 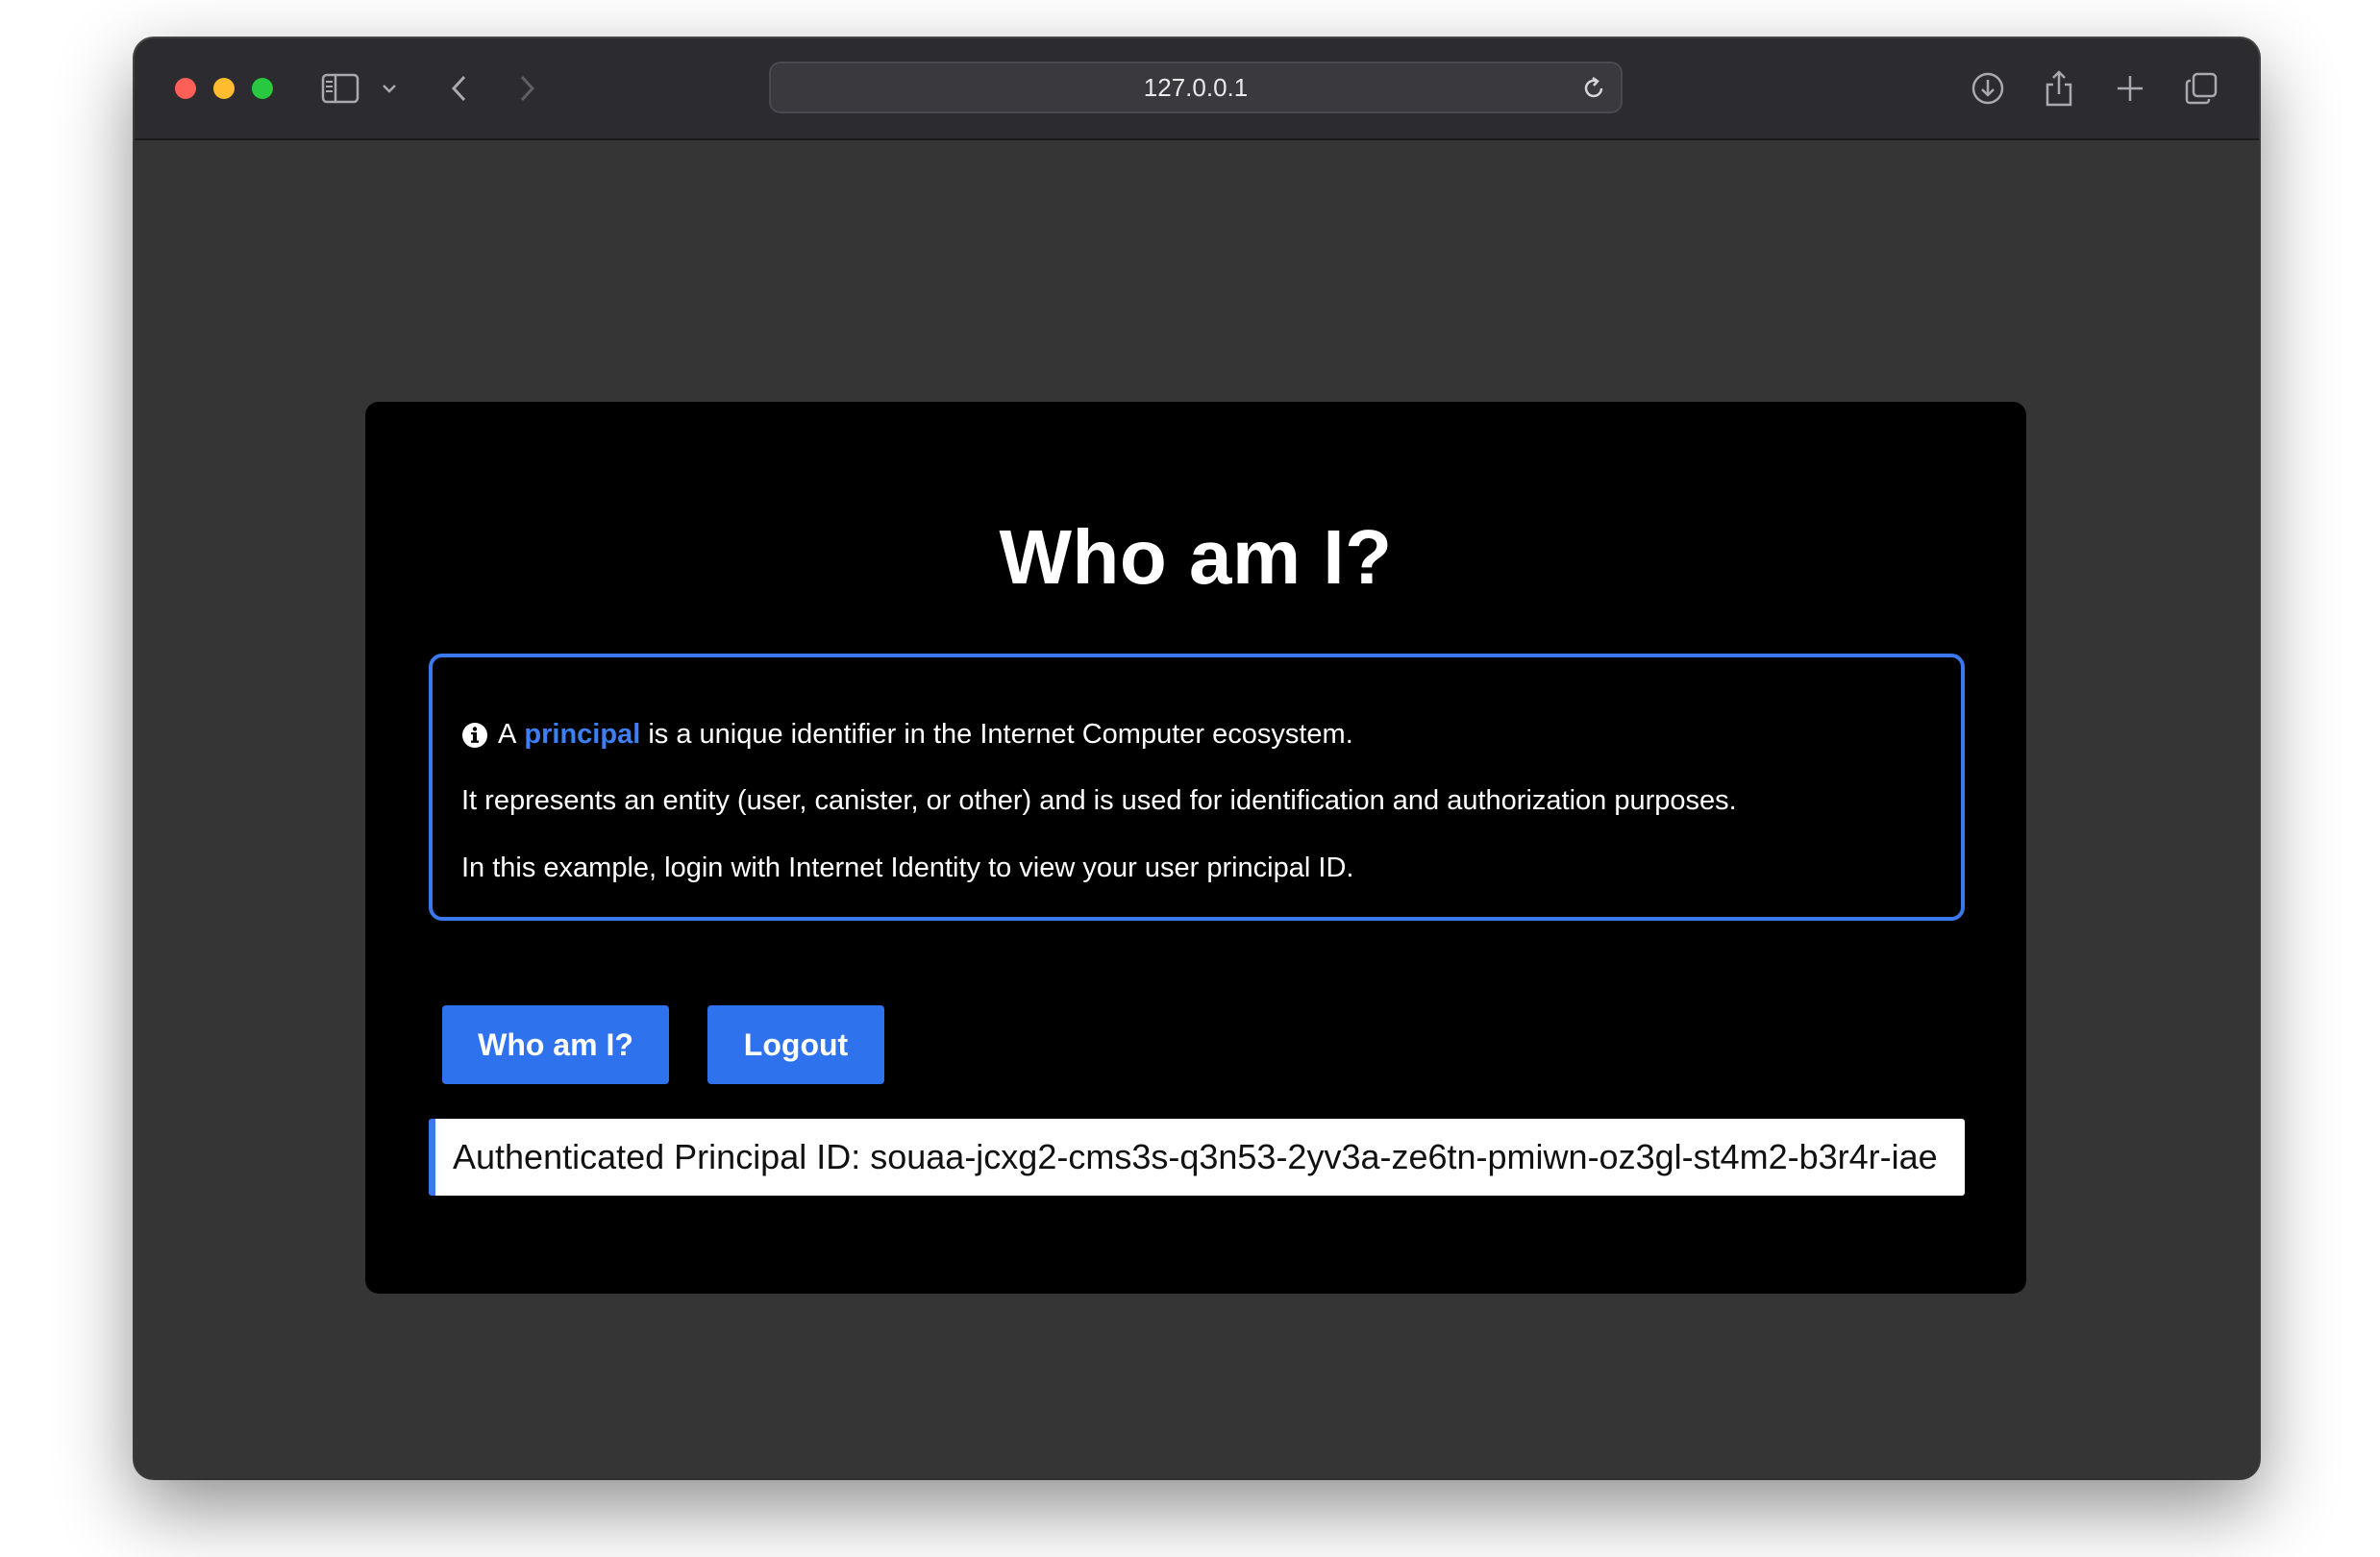 I want to click on download-icon, so click(x=1988, y=88).